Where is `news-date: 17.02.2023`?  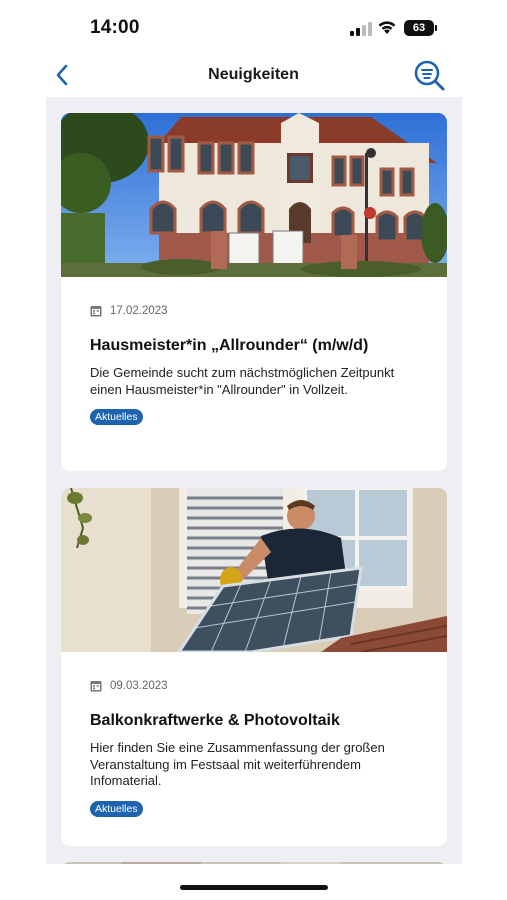
news-date: 17.02.2023 is located at coordinates (139, 311).